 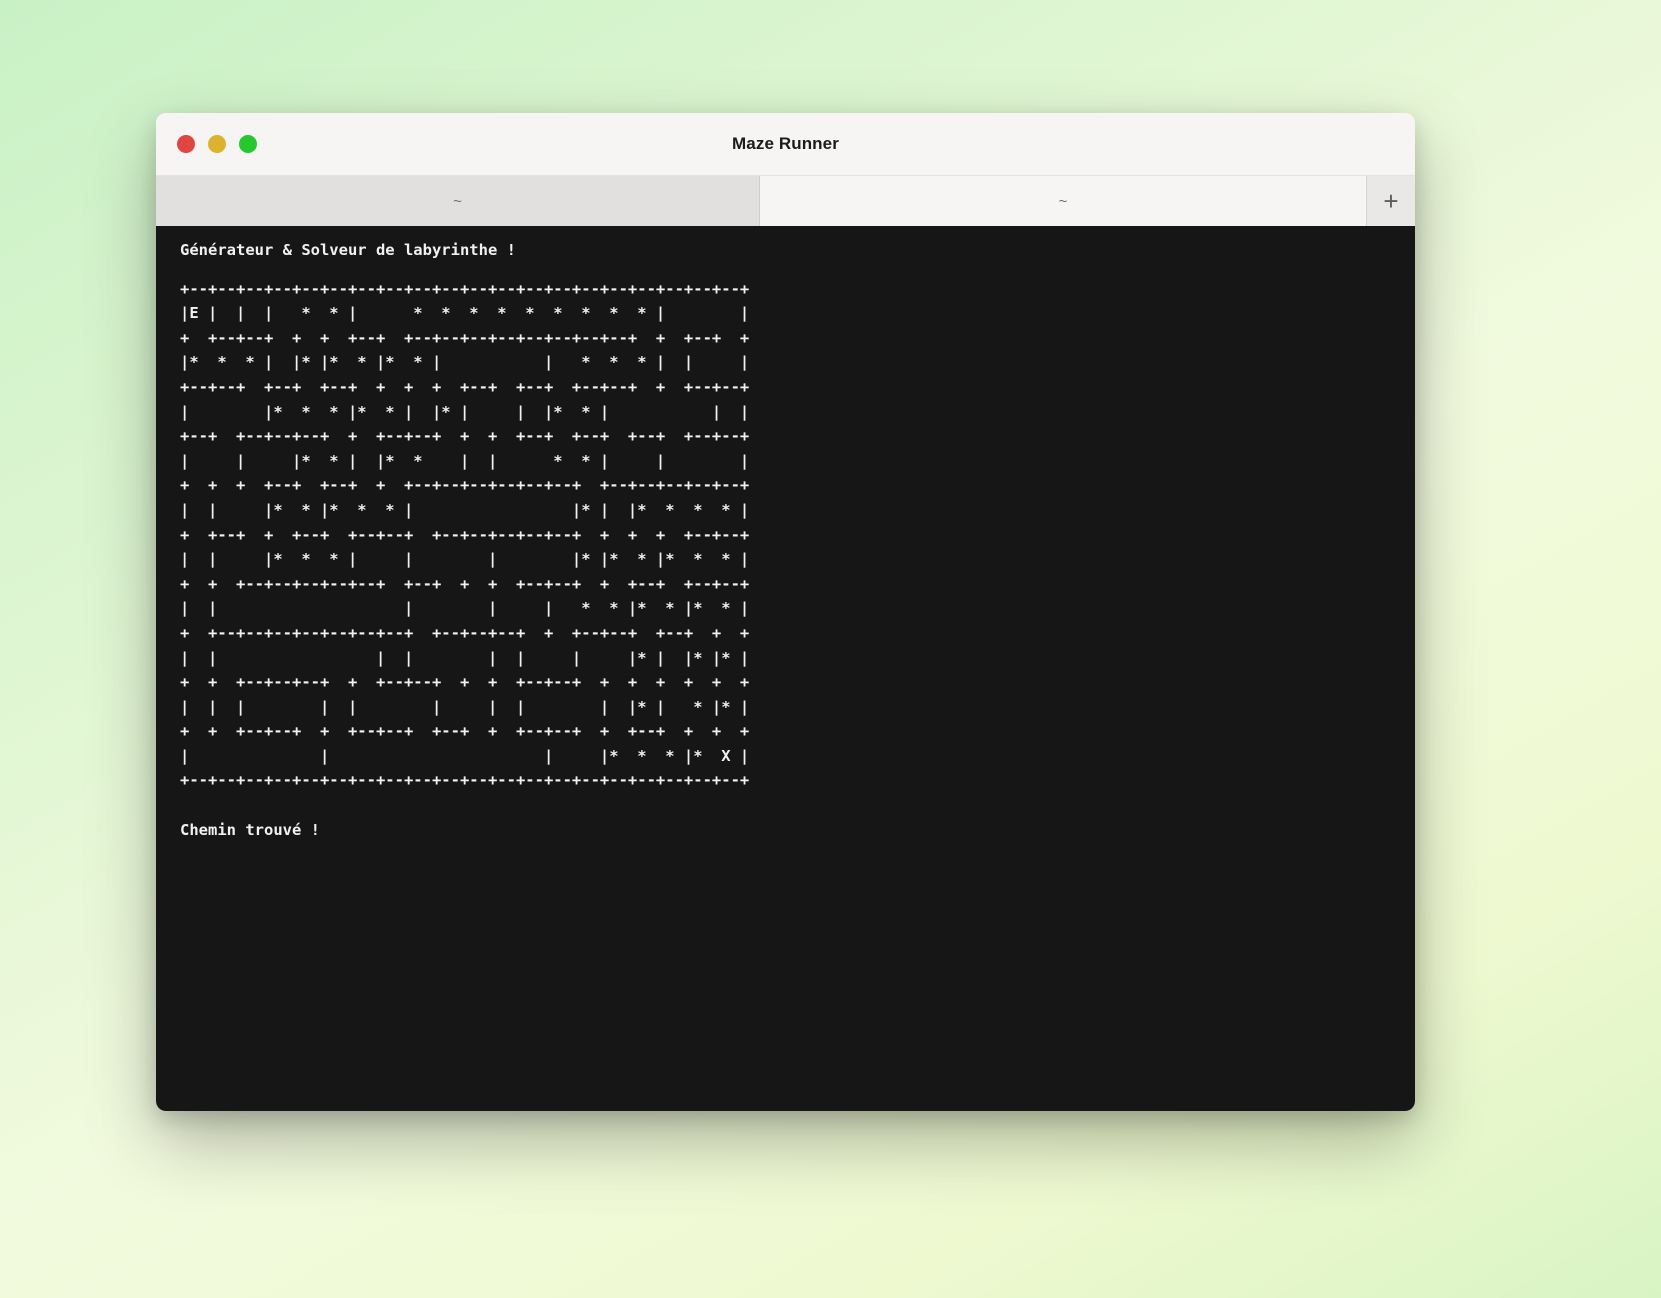 I want to click on close-button, so click(x=186, y=144).